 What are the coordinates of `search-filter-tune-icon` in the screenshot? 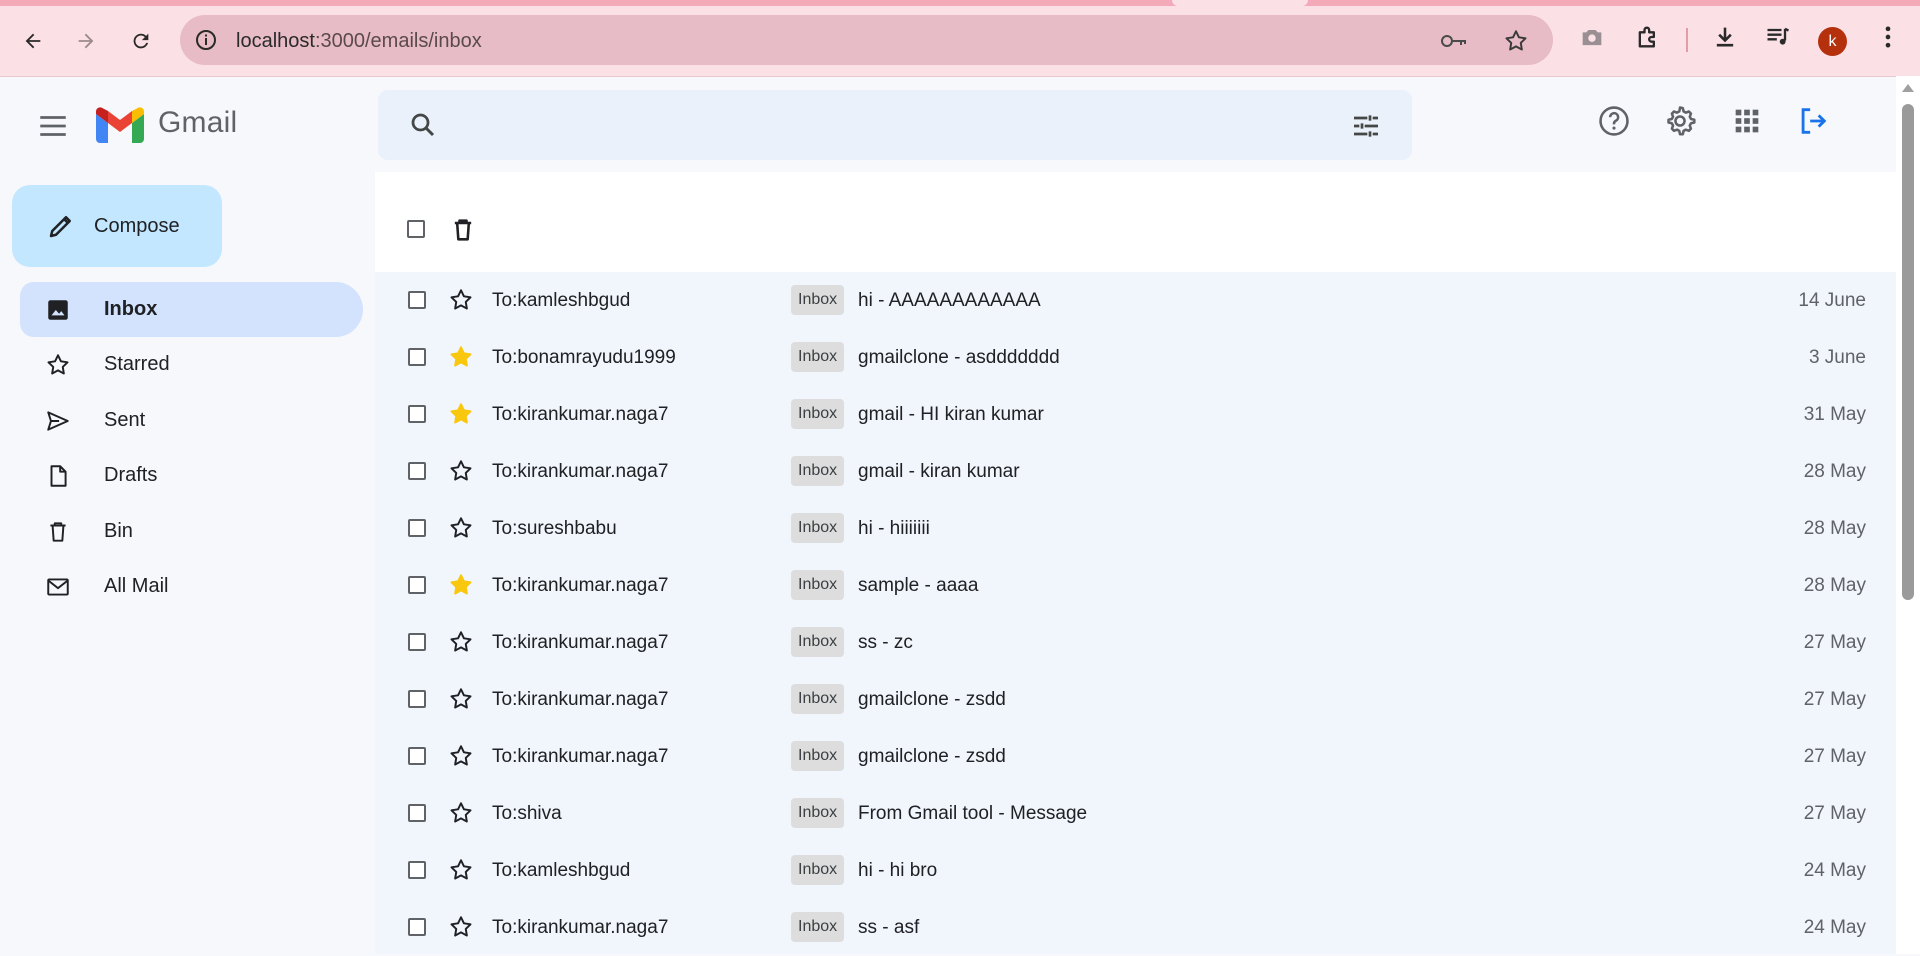 It's located at (1366, 126).